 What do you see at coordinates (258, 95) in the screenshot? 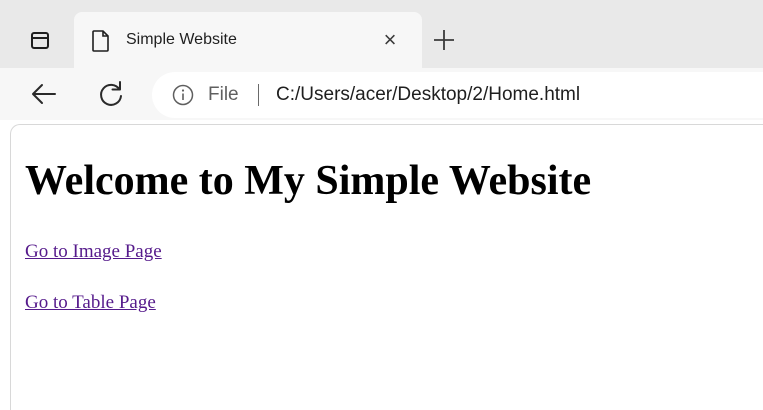
I see `address-divider` at bounding box center [258, 95].